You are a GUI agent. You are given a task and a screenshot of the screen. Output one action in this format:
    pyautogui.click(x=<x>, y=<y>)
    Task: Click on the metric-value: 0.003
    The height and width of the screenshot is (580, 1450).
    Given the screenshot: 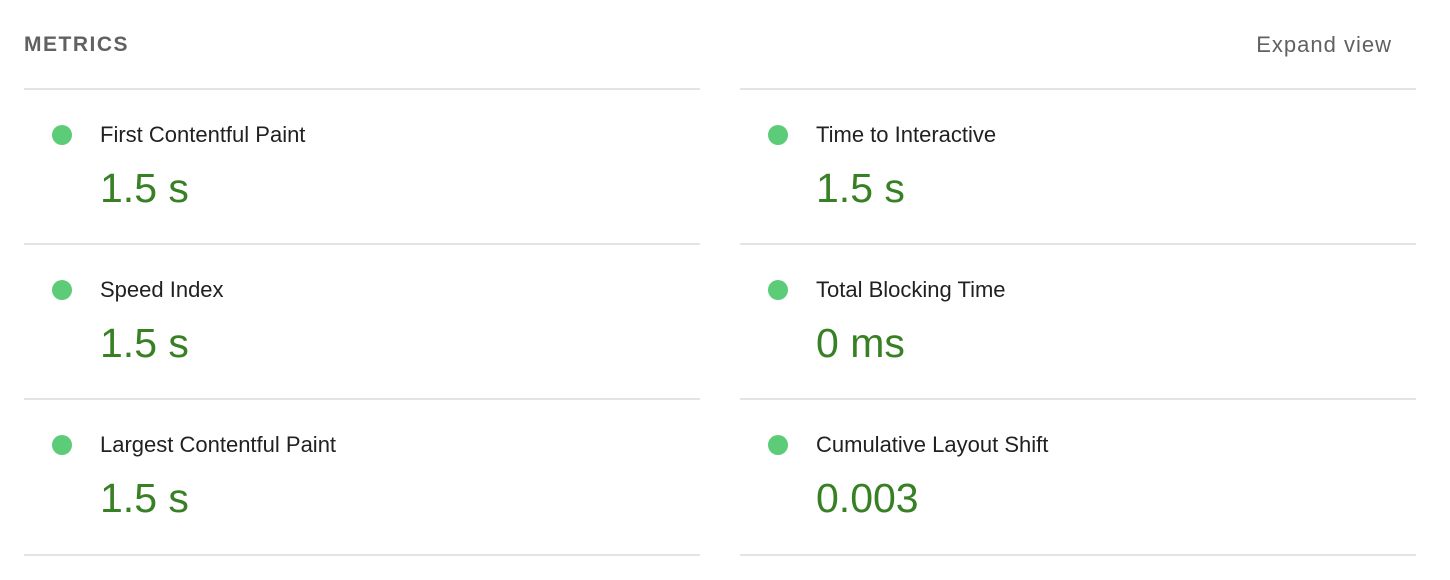 What is the action you would take?
    pyautogui.click(x=867, y=498)
    